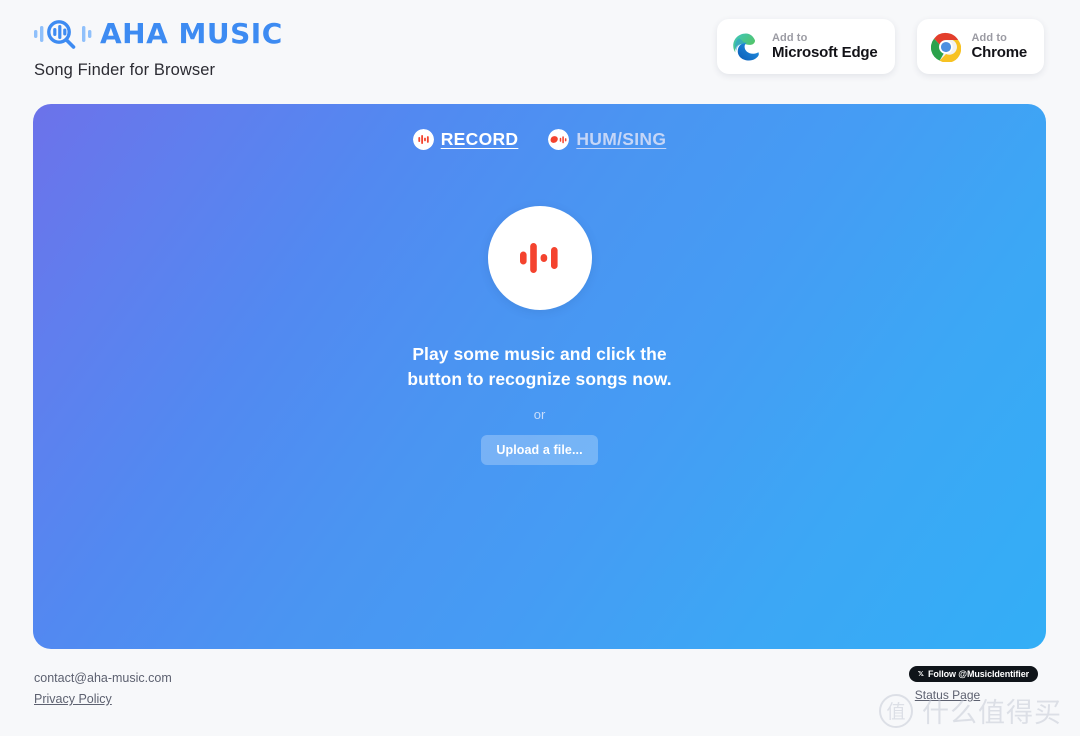 This screenshot has width=1080, height=736. Describe the element at coordinates (539, 379) in the screenshot. I see `instruction-line-2: button to recognize songs now.` at that location.